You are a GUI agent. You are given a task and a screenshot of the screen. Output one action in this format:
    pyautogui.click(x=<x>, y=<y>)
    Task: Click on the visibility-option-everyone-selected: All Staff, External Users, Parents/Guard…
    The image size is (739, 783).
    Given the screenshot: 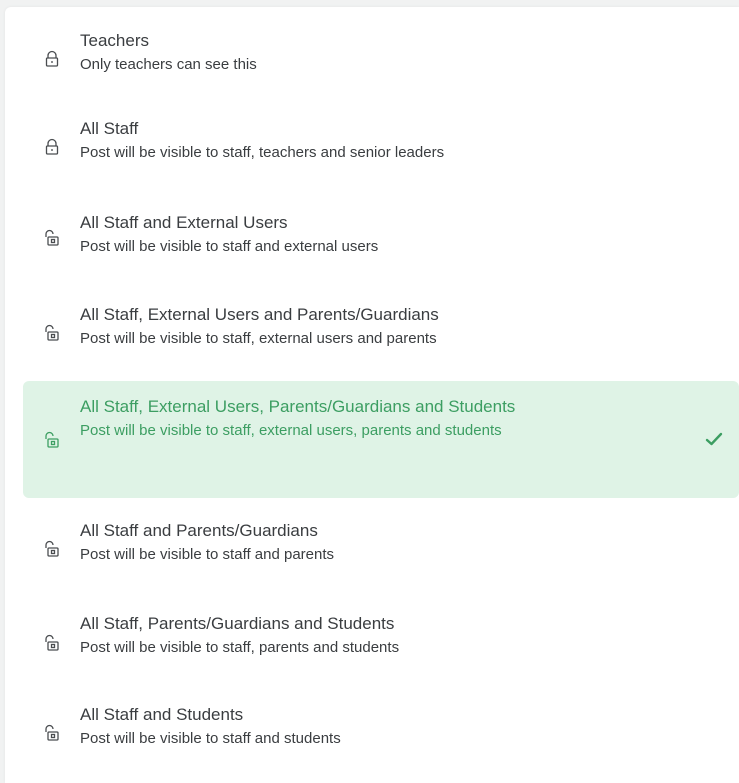 What is the action you would take?
    pyautogui.click(x=381, y=439)
    